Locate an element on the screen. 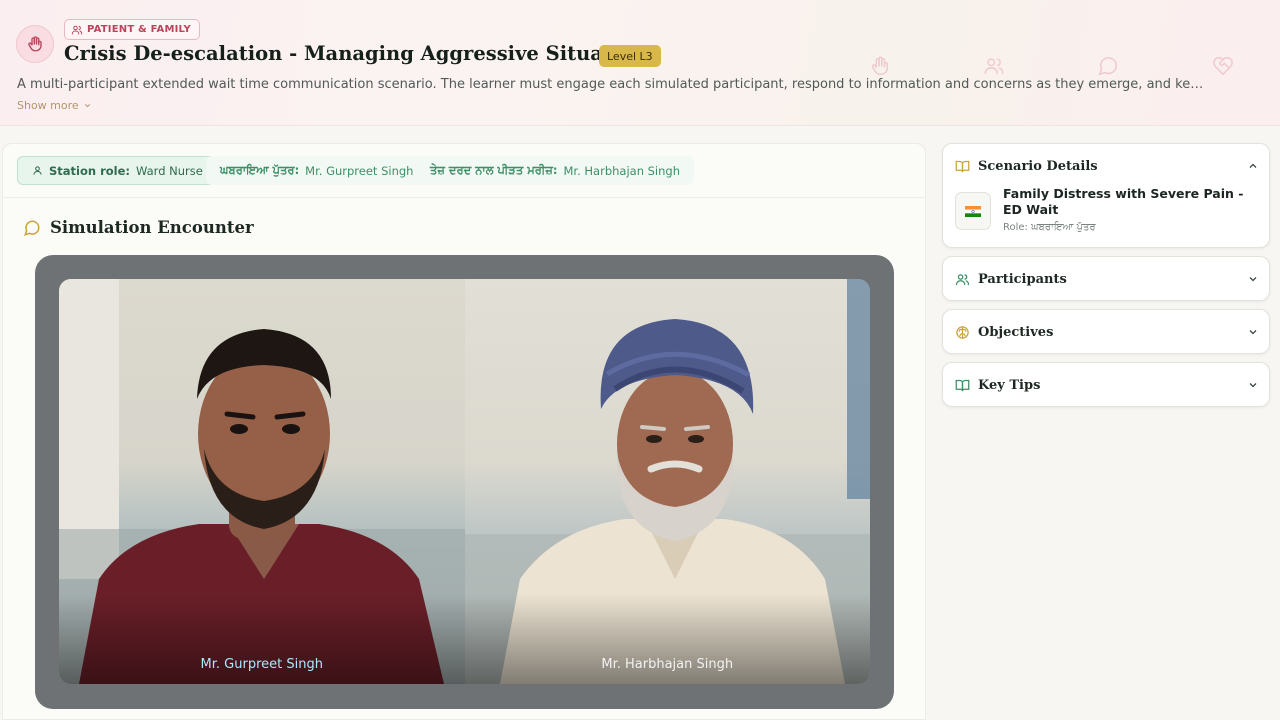  chip-label: Station role: is located at coordinates (89, 170).